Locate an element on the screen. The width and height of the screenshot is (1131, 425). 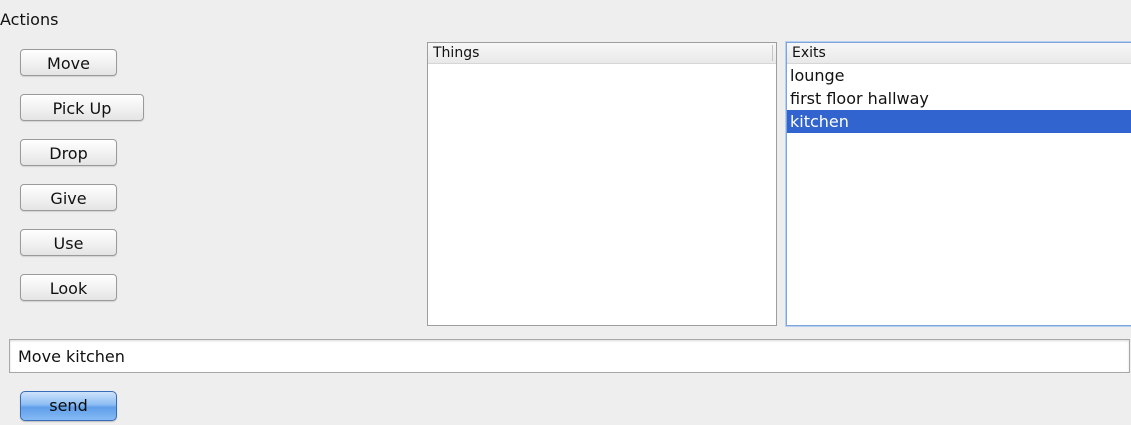
exit-item-first-floor-hallway: first floor hallway is located at coordinates (959, 98).